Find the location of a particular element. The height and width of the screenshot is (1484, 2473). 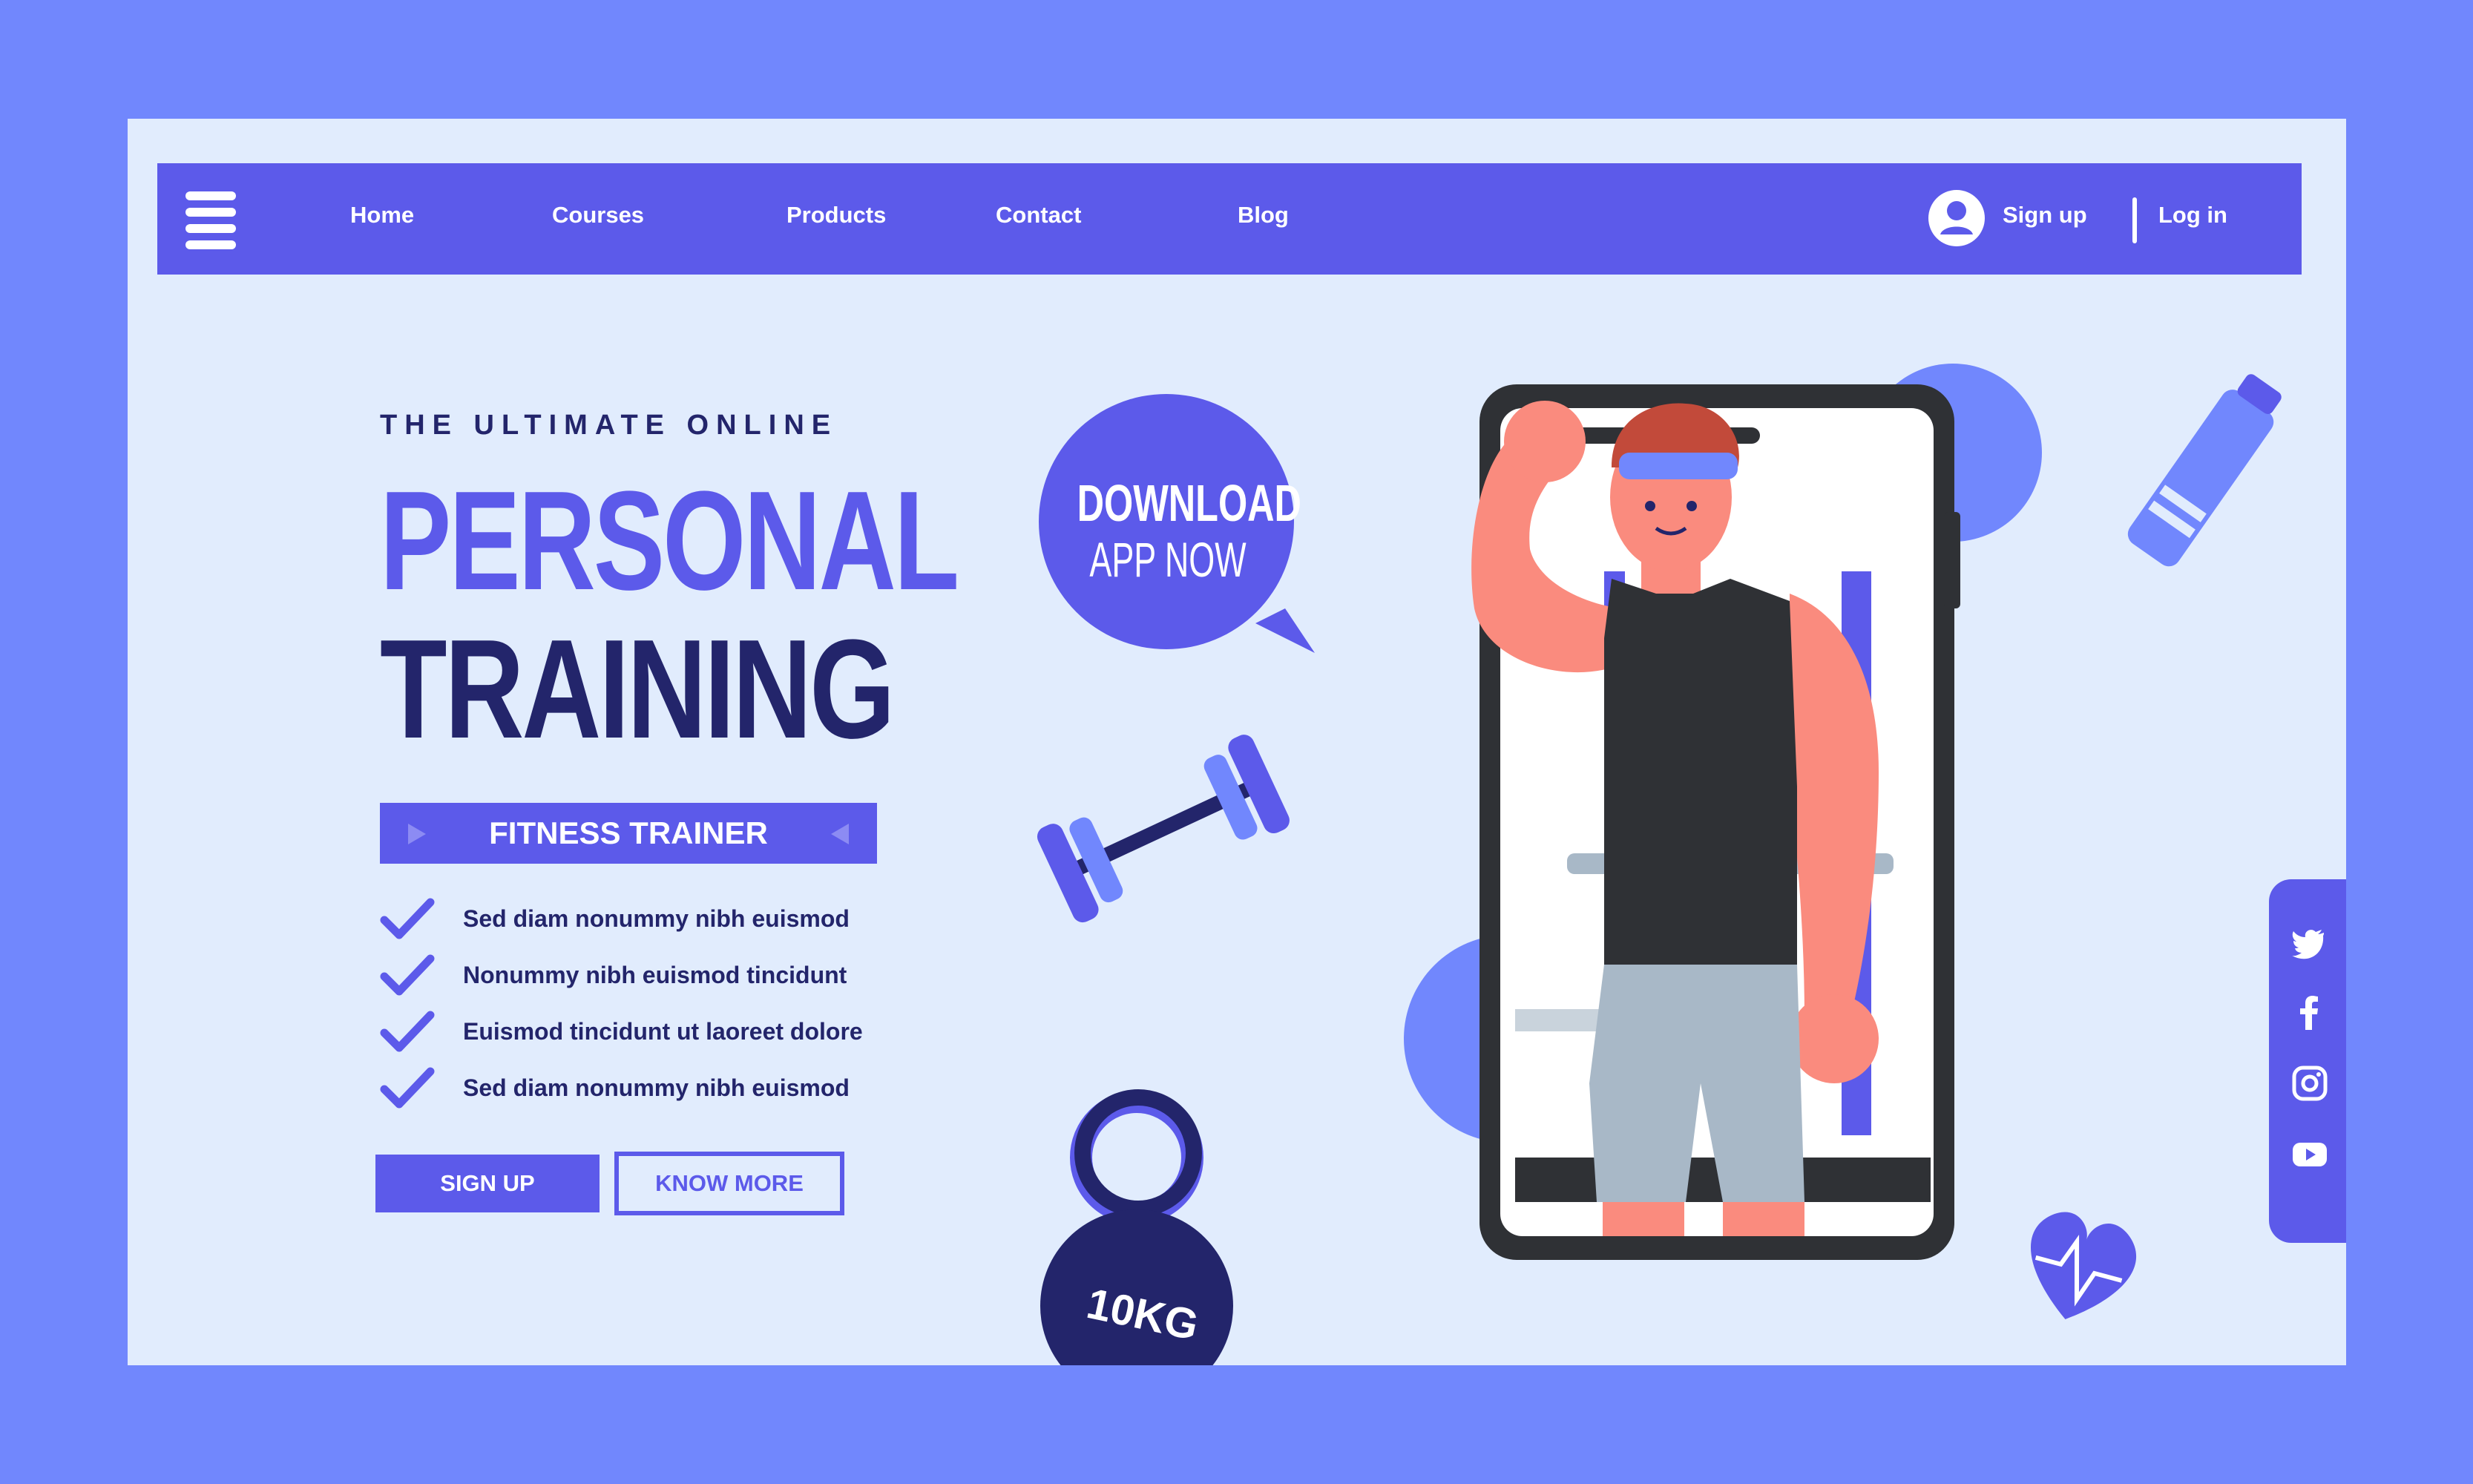

twitter-icon is located at coordinates (2310, 942).